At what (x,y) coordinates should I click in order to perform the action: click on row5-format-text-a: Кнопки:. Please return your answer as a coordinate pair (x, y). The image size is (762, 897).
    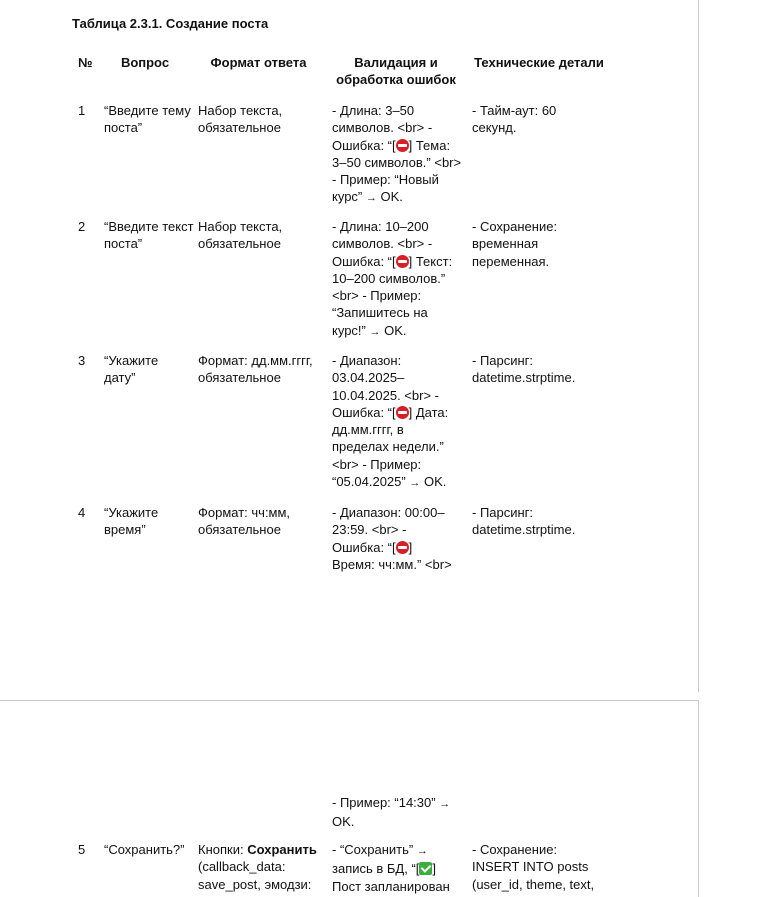
    Looking at the image, I should click on (223, 849).